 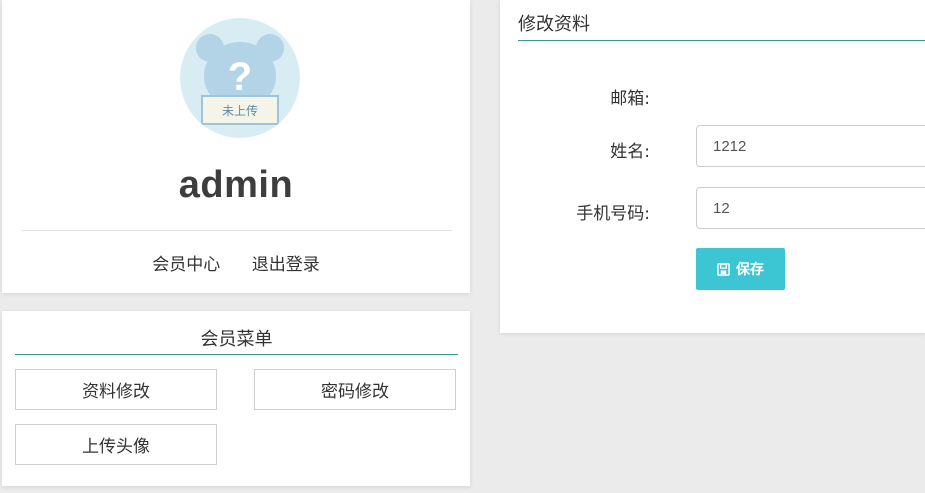 I want to click on menu-upload-avatar-button: 上传头像, so click(x=116, y=444).